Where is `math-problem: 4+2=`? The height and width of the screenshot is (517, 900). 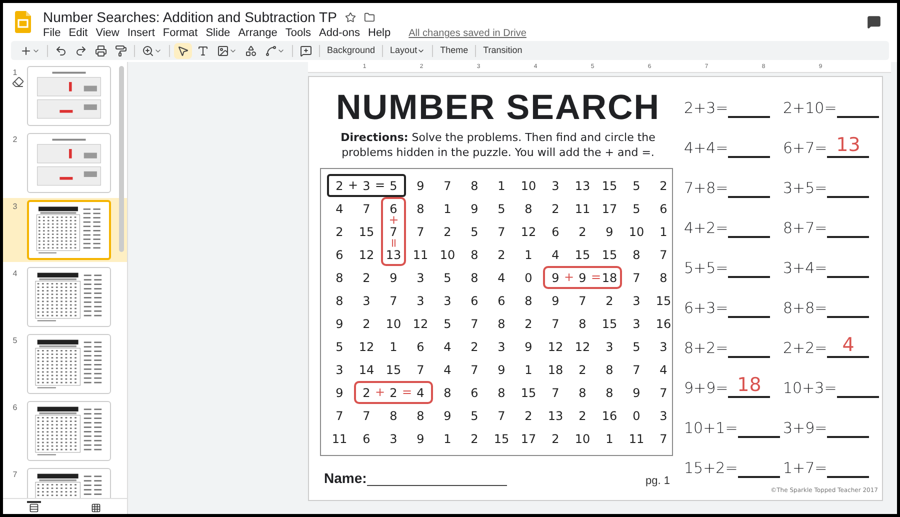
math-problem: 4+2= is located at coordinates (706, 228).